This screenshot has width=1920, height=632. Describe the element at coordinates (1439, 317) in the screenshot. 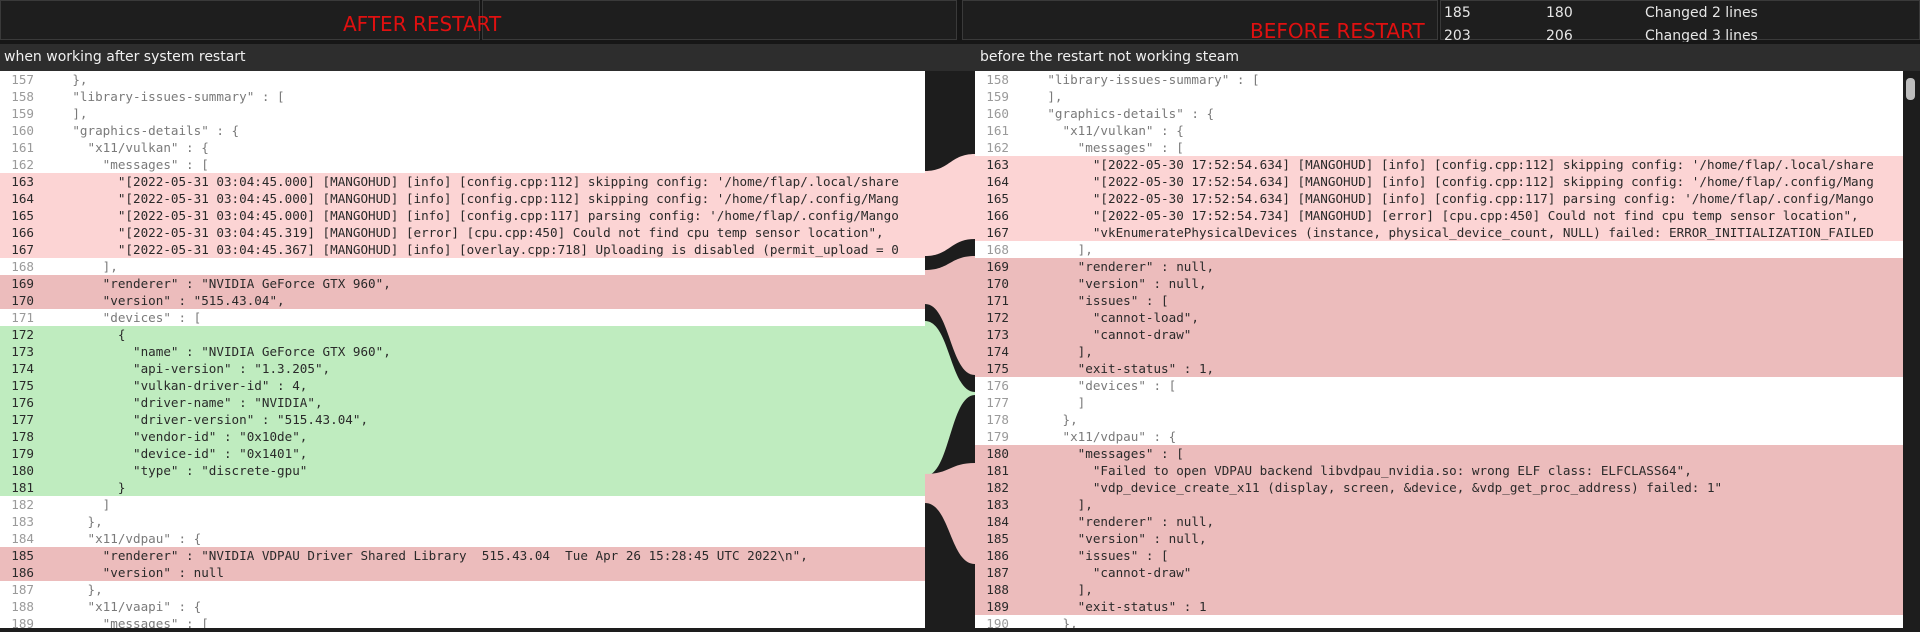

I see `diff-line: 172 "cannot-load",` at that location.